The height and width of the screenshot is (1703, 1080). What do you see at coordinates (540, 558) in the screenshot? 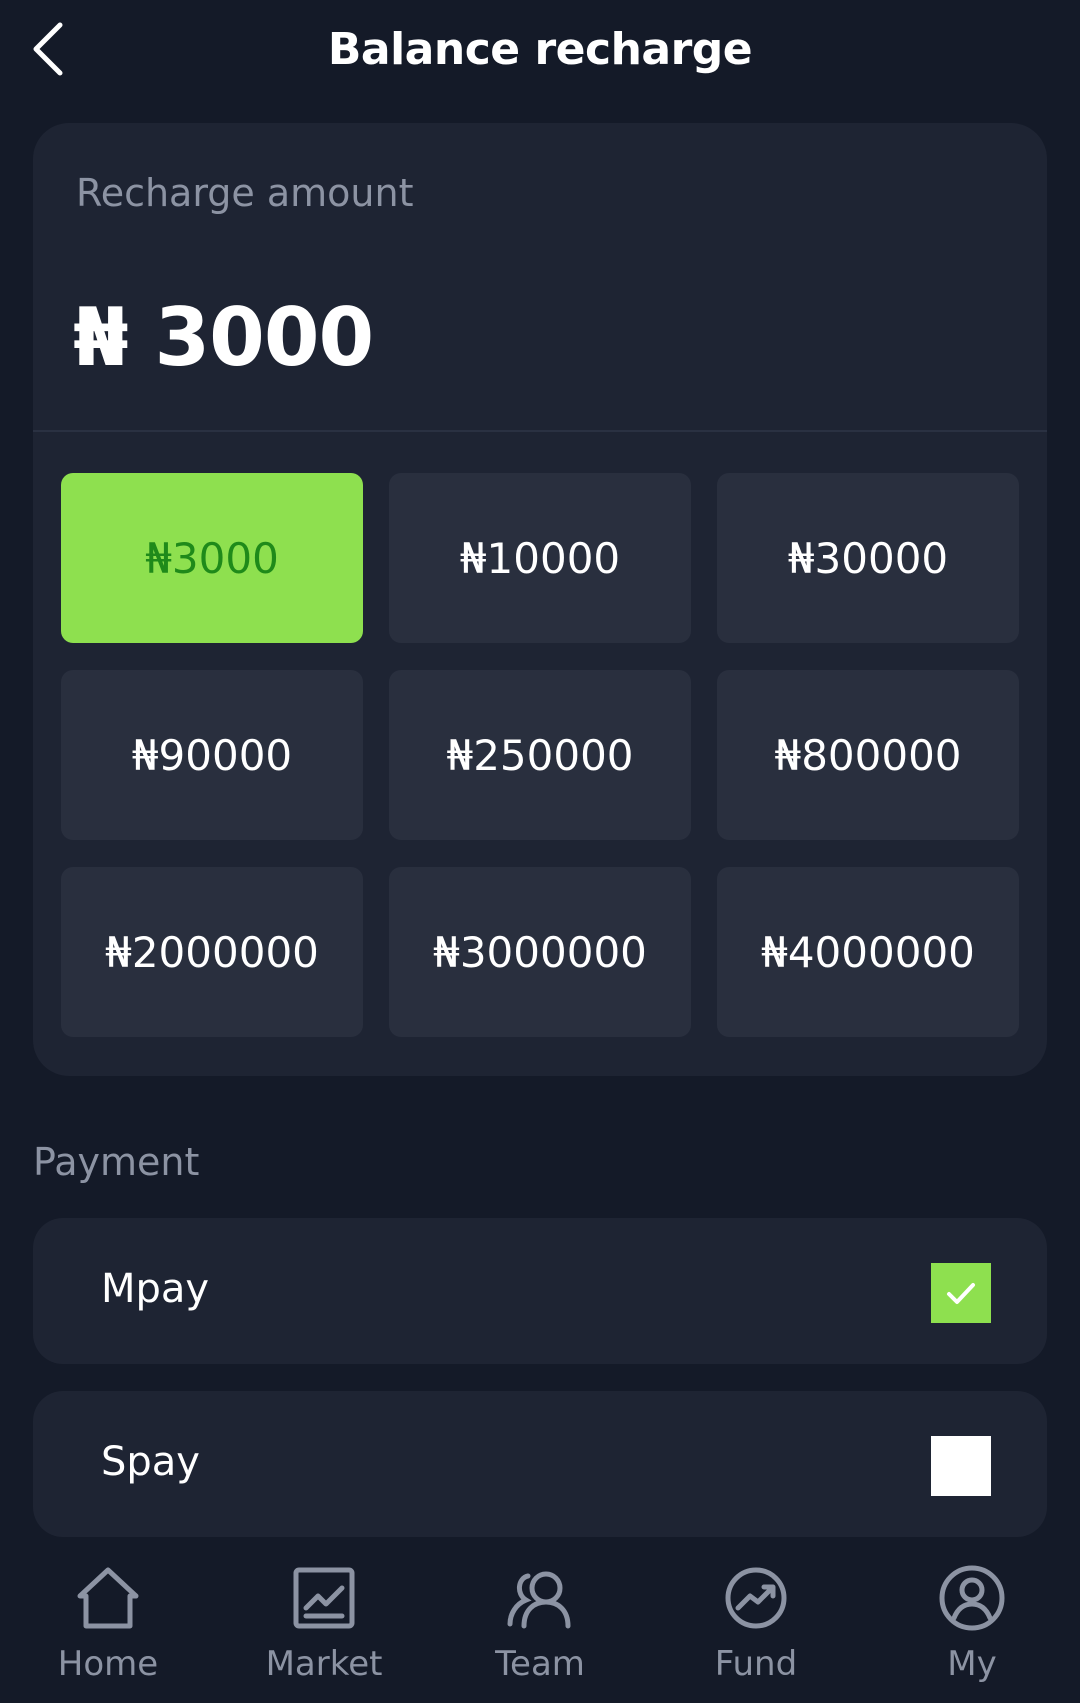
I see `amount-option-10000: ₦10000` at bounding box center [540, 558].